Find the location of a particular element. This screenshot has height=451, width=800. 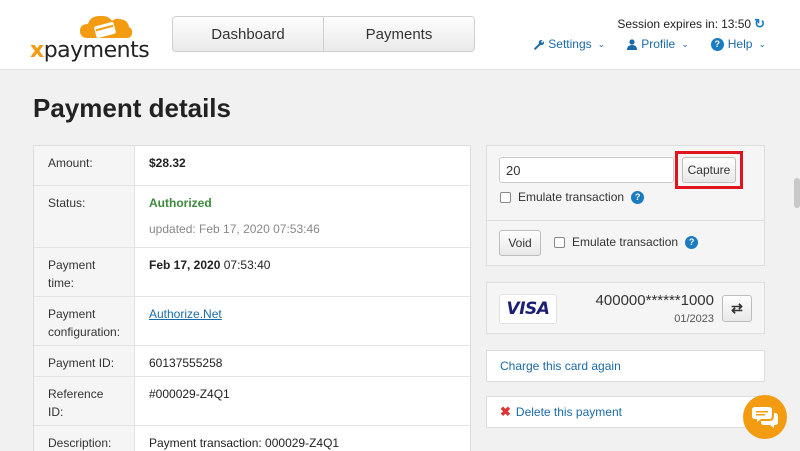

refresh-icon: ↻ is located at coordinates (759, 24).